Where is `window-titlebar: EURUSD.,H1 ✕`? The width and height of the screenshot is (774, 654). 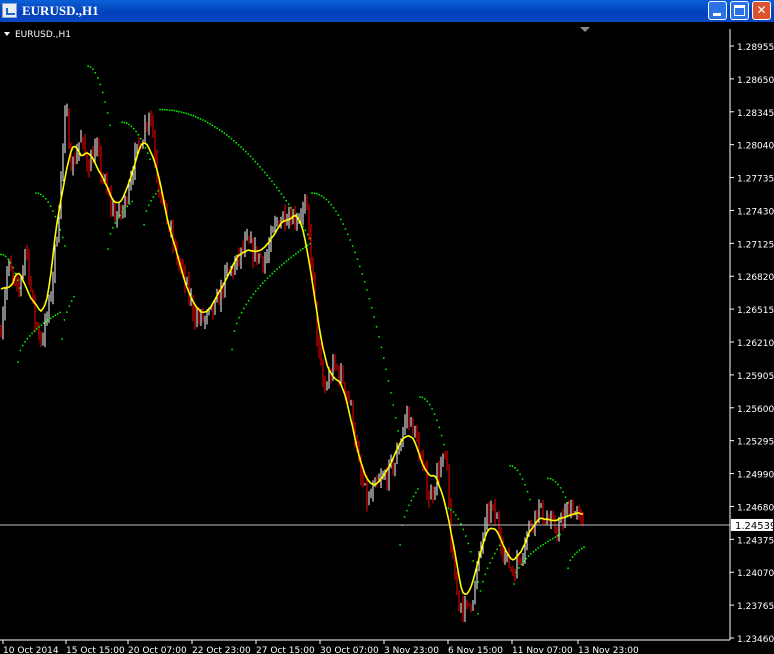 window-titlebar: EURUSD.,H1 ✕ is located at coordinates (387, 11).